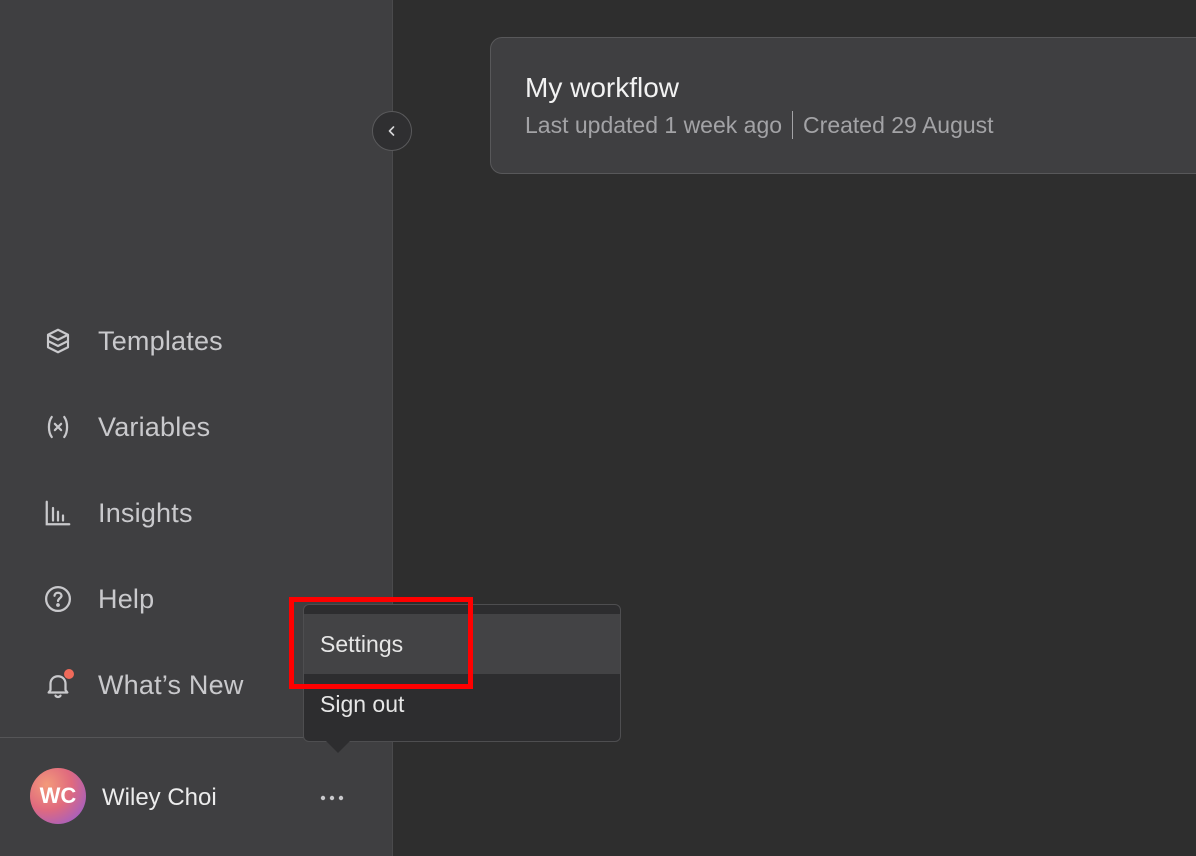 The width and height of the screenshot is (1196, 856). Describe the element at coordinates (69, 674) in the screenshot. I see `notification-dot` at that location.